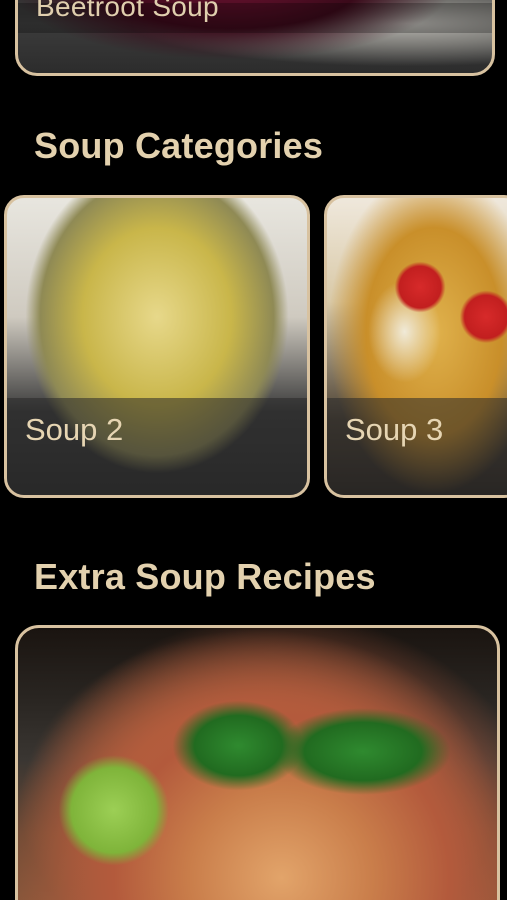  I want to click on featured-recipe-title: Beetroot Soup, so click(127, 11).